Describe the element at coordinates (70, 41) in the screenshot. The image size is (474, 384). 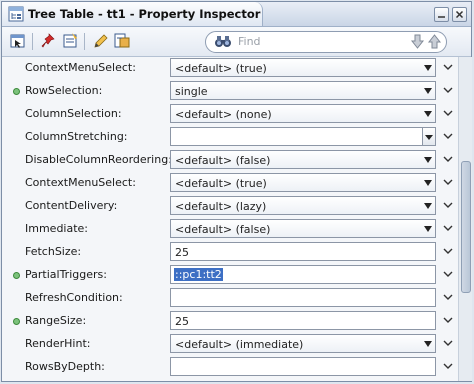
I see `edit-properties-icon` at that location.